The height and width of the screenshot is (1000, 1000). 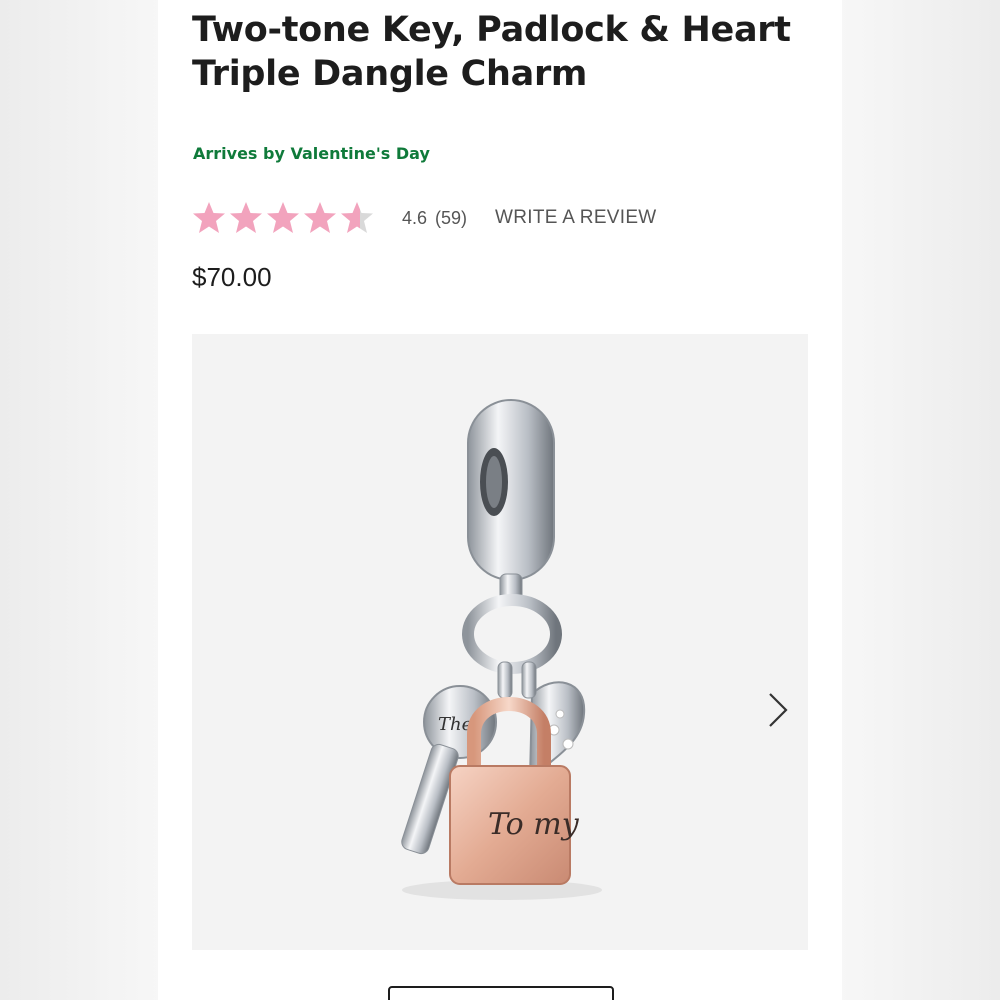 I want to click on delivery-note: Arrives by Valentine's Day, so click(x=311, y=153).